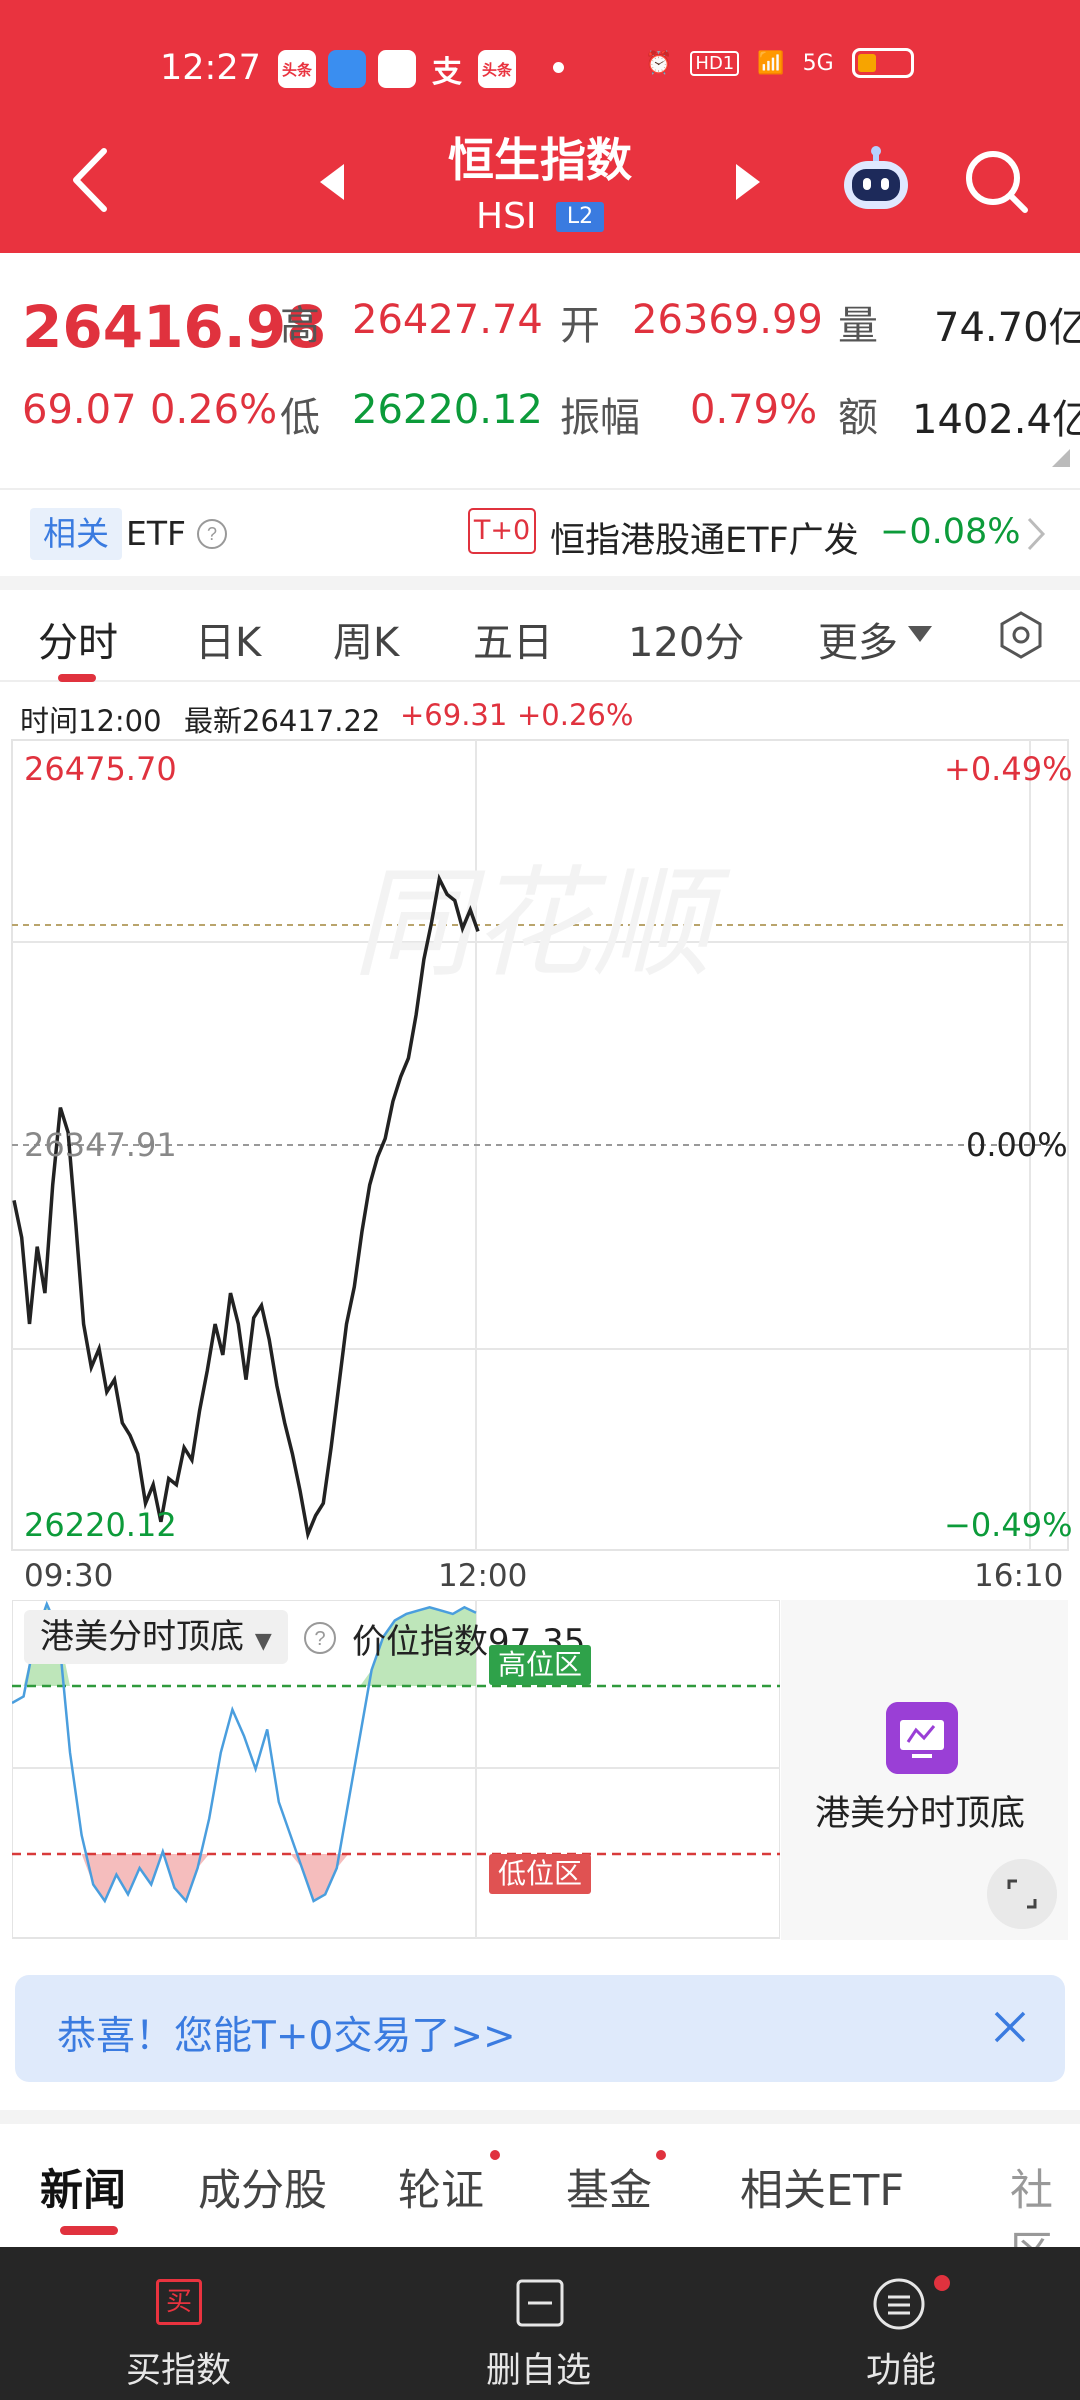  I want to click on chart-info-time: 时间12:00, so click(91, 721).